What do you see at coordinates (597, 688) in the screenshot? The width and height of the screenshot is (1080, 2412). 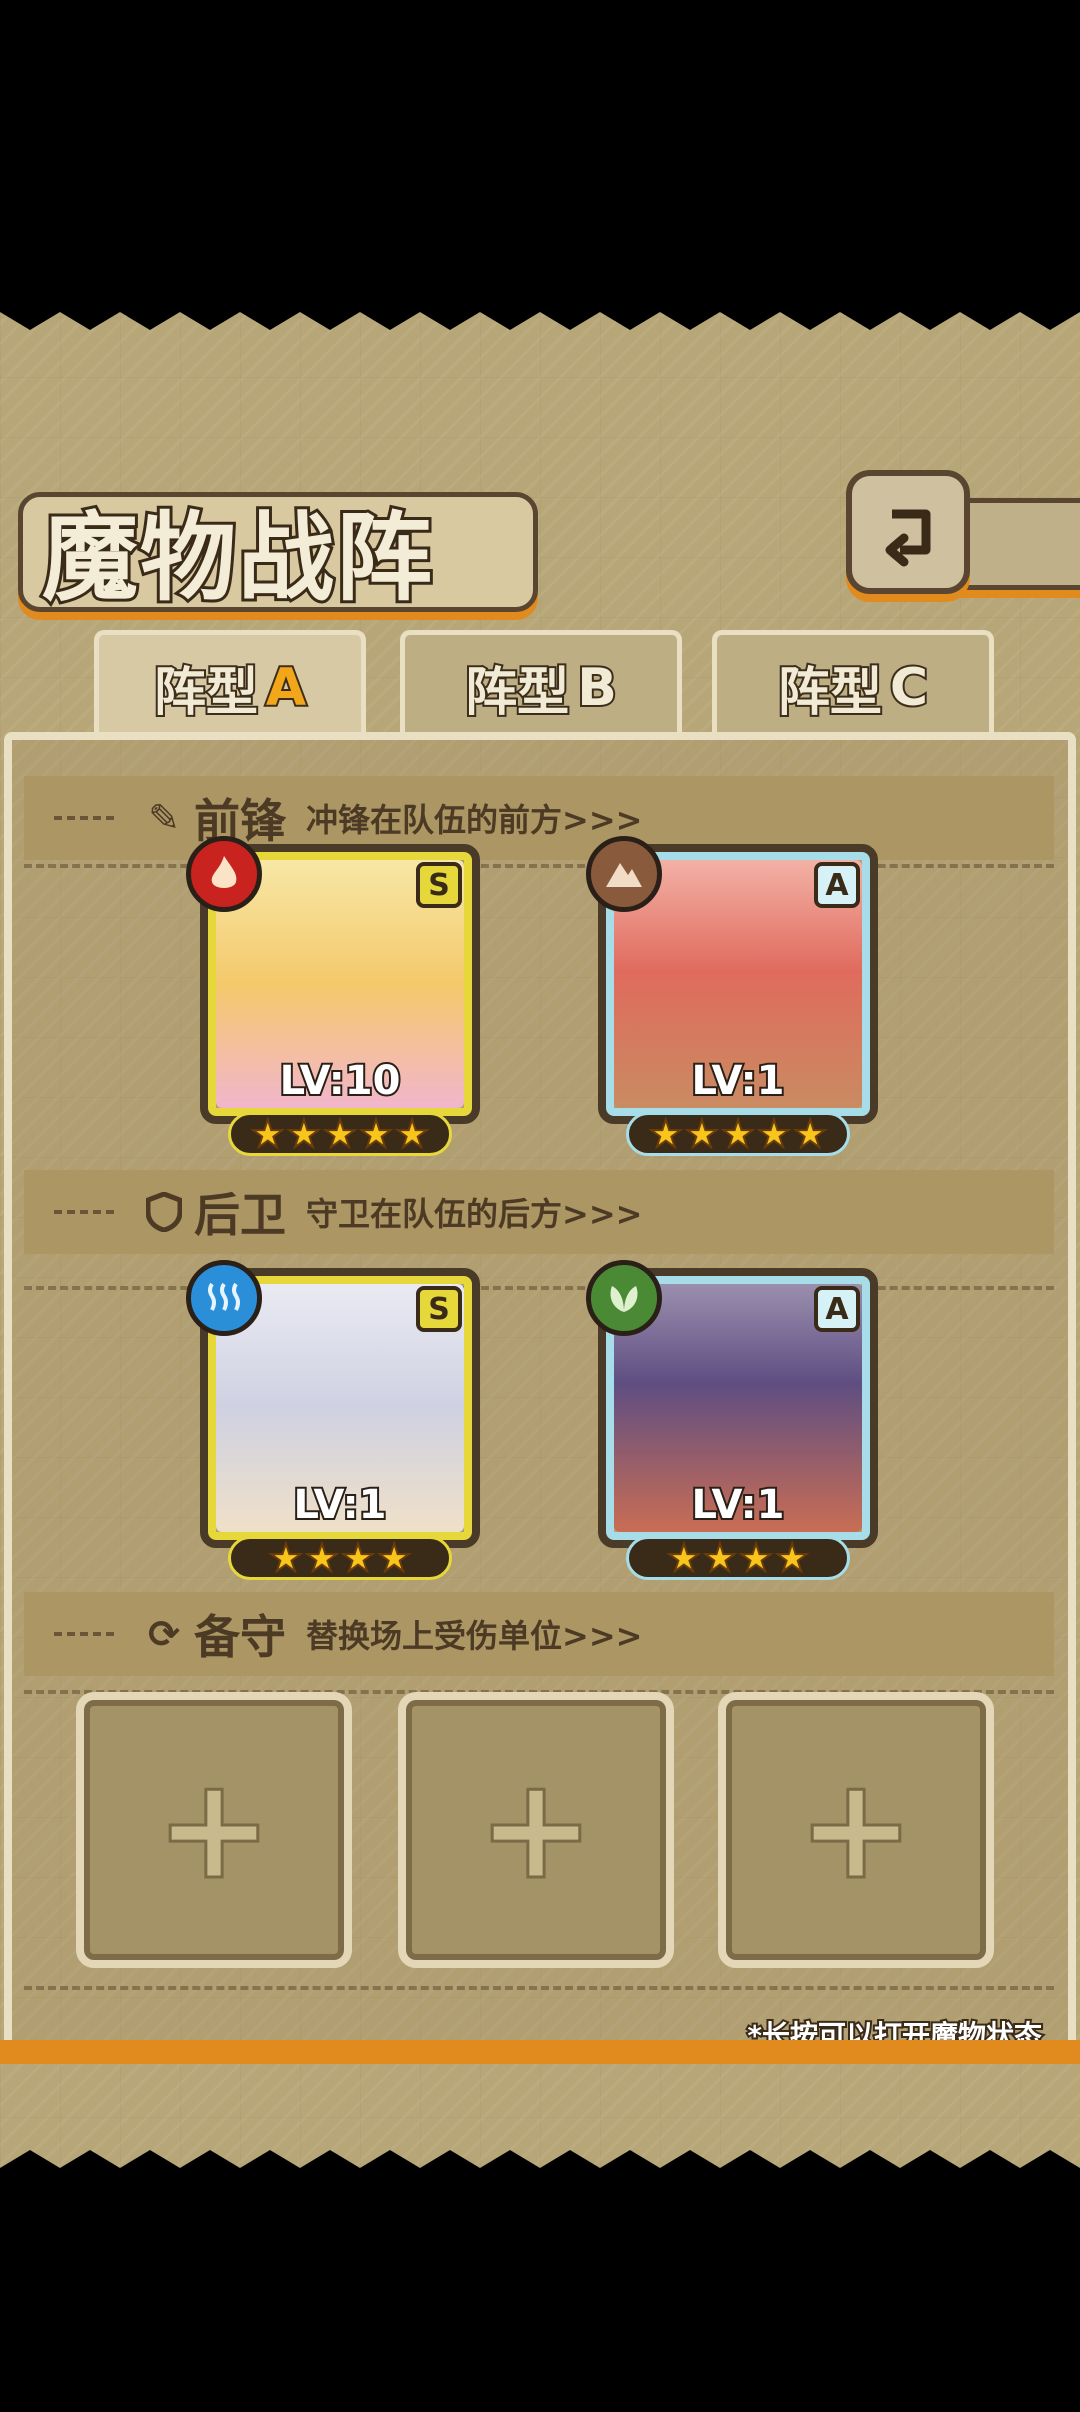 I see `tab-letter: B` at bounding box center [597, 688].